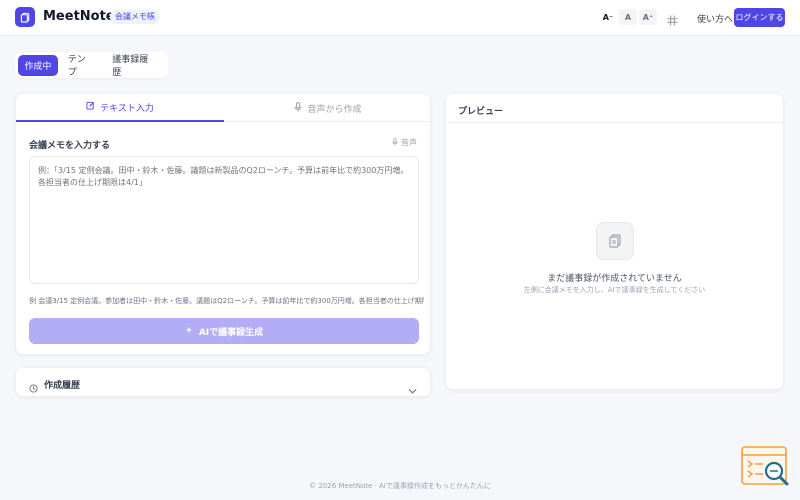 The width and height of the screenshot is (800, 500). Describe the element at coordinates (90, 107) in the screenshot. I see `edit-icon` at that location.